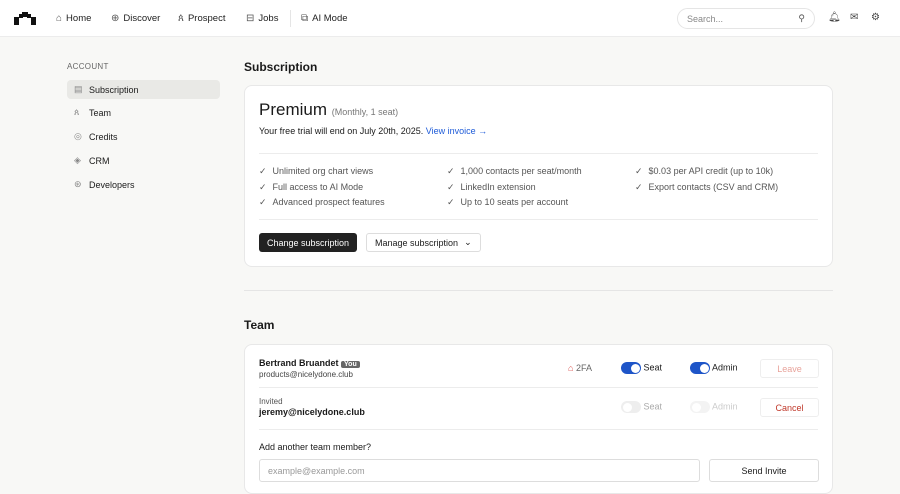 The height and width of the screenshot is (494, 900). What do you see at coordinates (290, 18) in the screenshot?
I see `nav-divider` at bounding box center [290, 18].